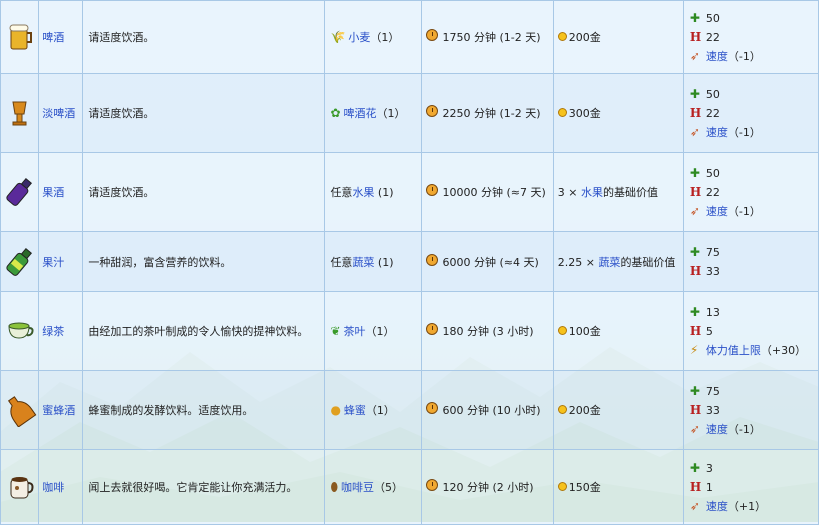  I want to click on effect-line: H5, so click(754, 331).